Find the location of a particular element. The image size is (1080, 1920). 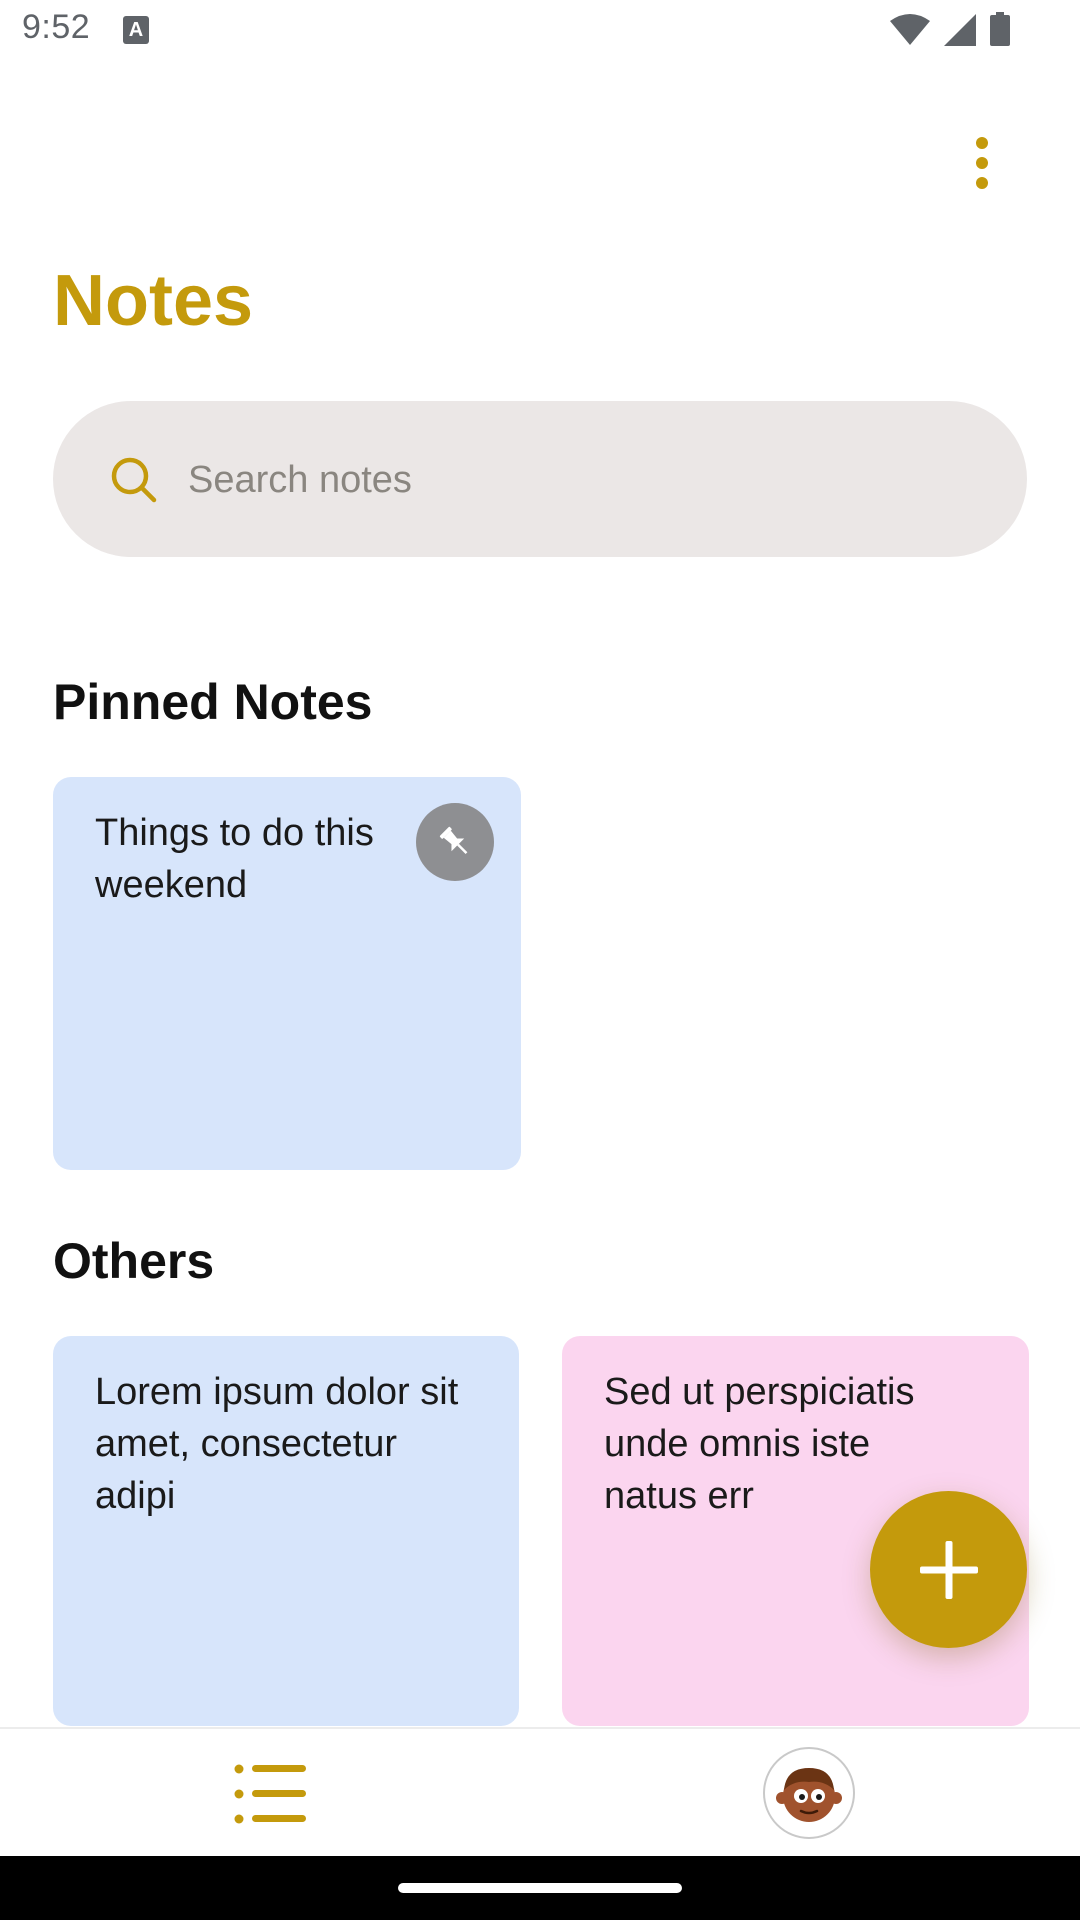

battery-icon is located at coordinates (1000, 29).